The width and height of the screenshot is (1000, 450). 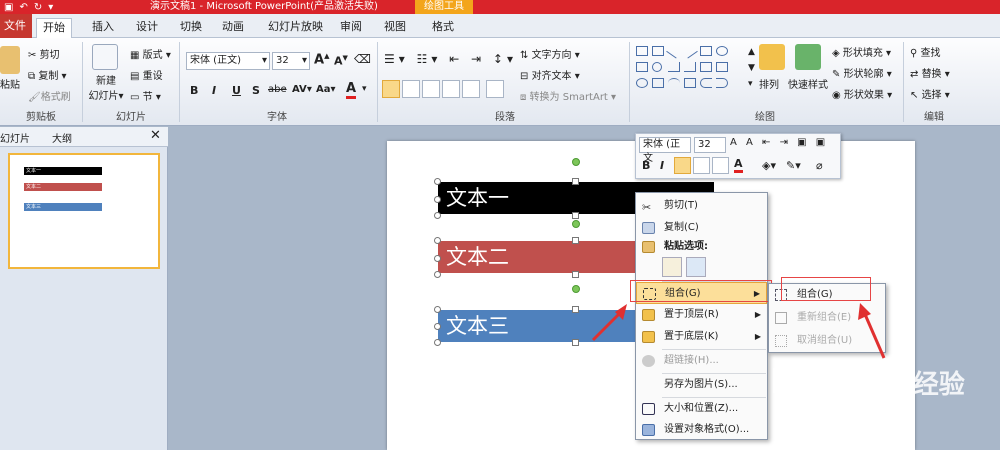 I want to click on mini-align-center-button, so click(x=701, y=165).